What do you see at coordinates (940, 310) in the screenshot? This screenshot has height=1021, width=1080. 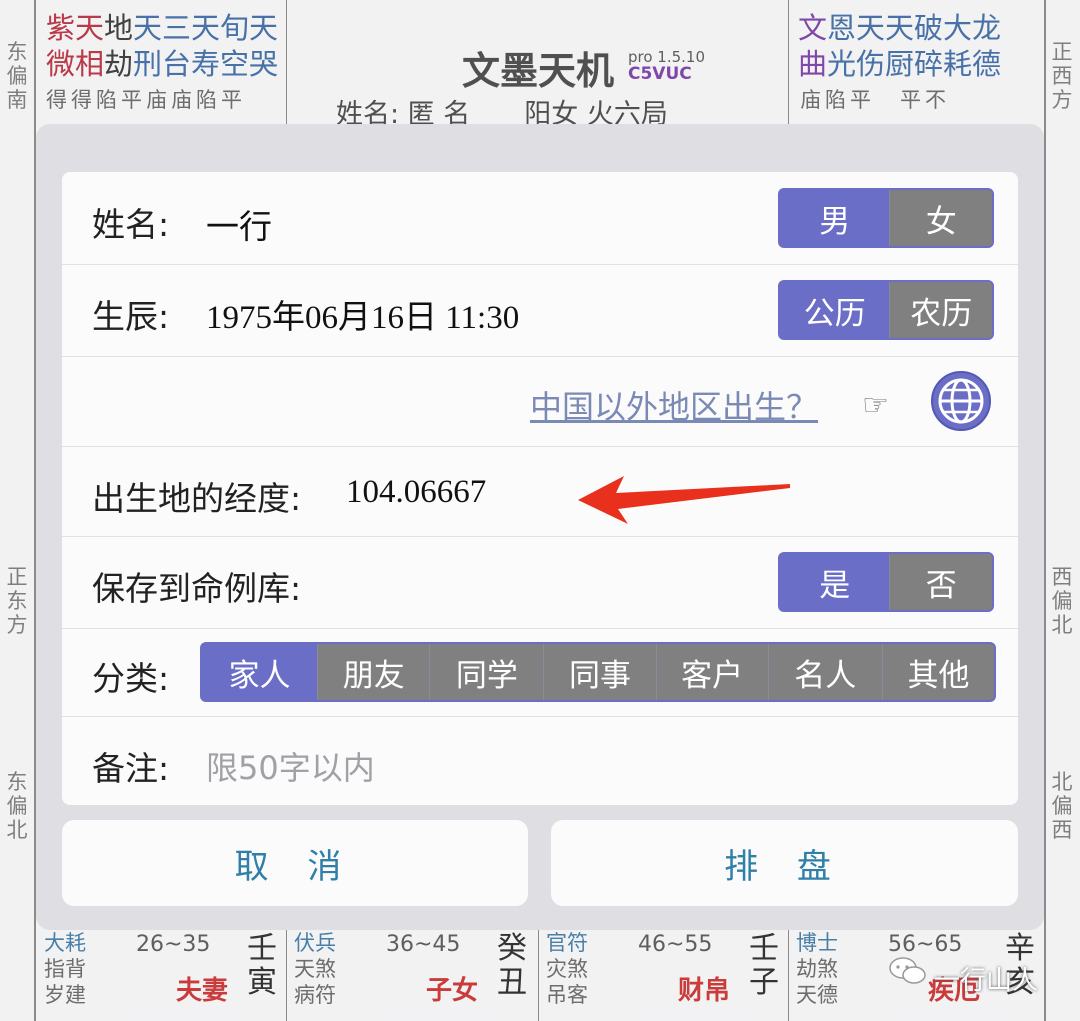 I see `calendar-lunar-option: 农历` at bounding box center [940, 310].